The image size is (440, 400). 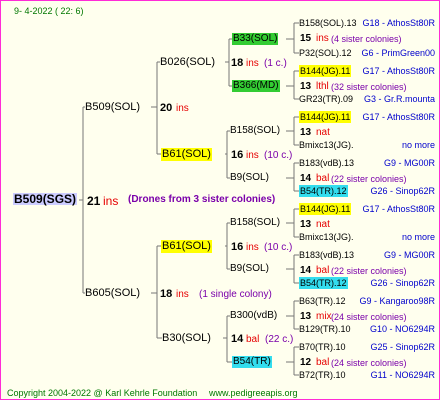 I want to click on gen2-queen-2: B61(SOL), so click(x=186, y=154).